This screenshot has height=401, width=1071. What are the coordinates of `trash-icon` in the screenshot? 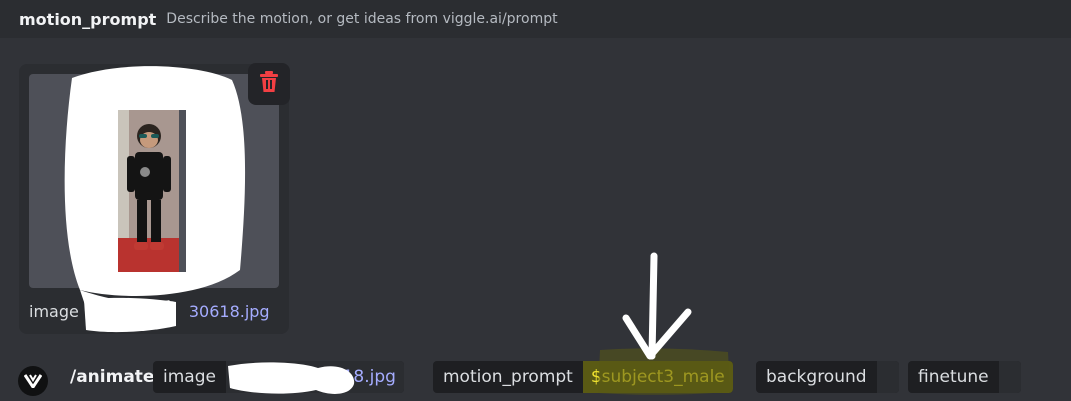 It's located at (269, 84).